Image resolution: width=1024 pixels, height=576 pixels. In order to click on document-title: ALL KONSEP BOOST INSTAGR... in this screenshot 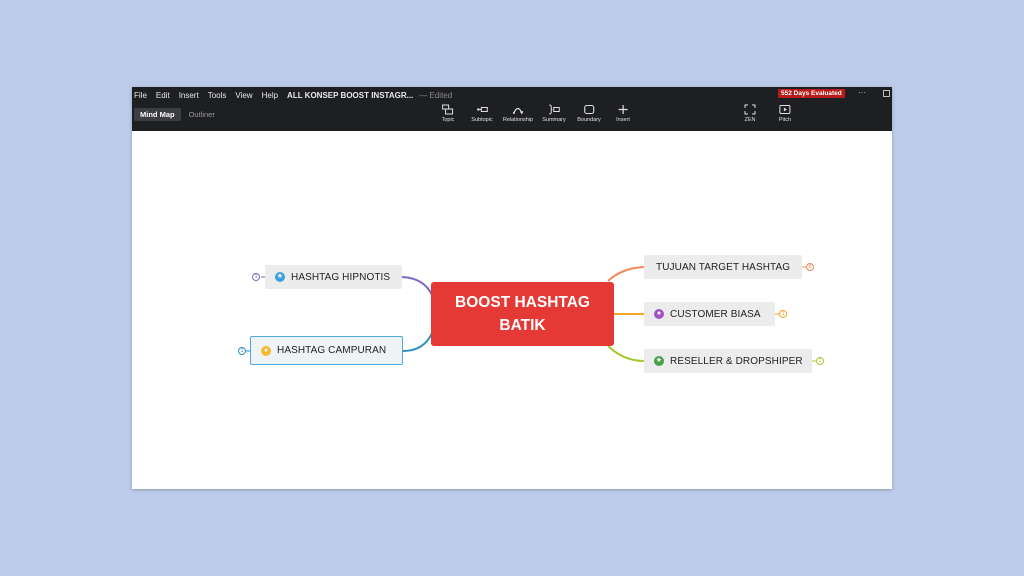, I will do `click(350, 95)`.